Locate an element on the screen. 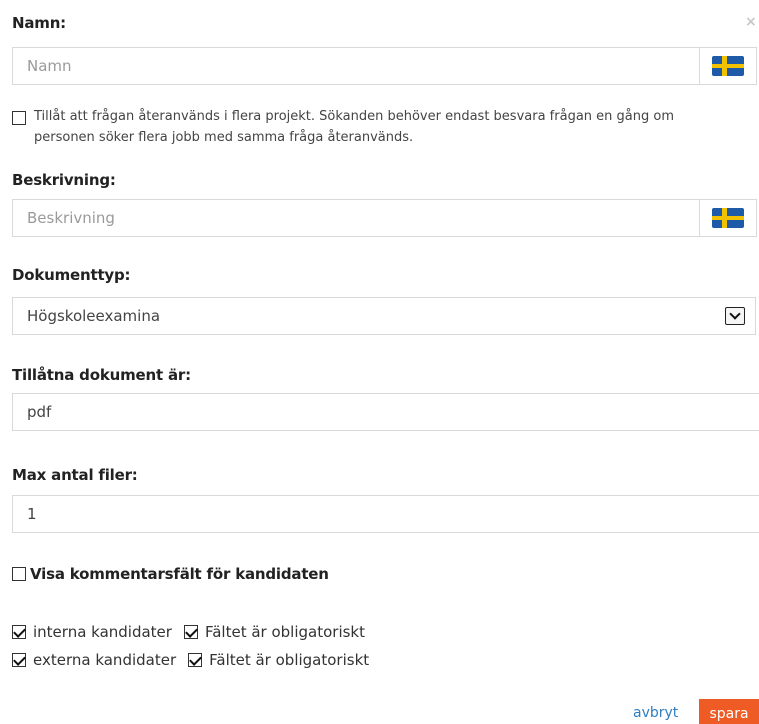 This screenshot has width=759, height=724. comment-field-label: Visa kommentarsfält för kandidaten is located at coordinates (179, 574).